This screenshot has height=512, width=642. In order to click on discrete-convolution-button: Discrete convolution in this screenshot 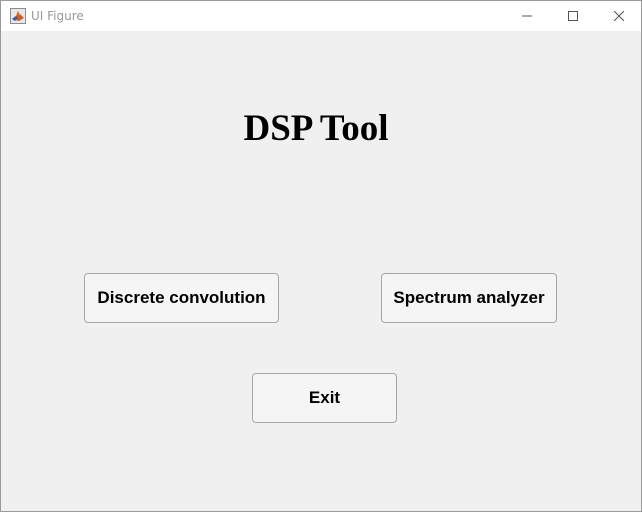, I will do `click(181, 298)`.